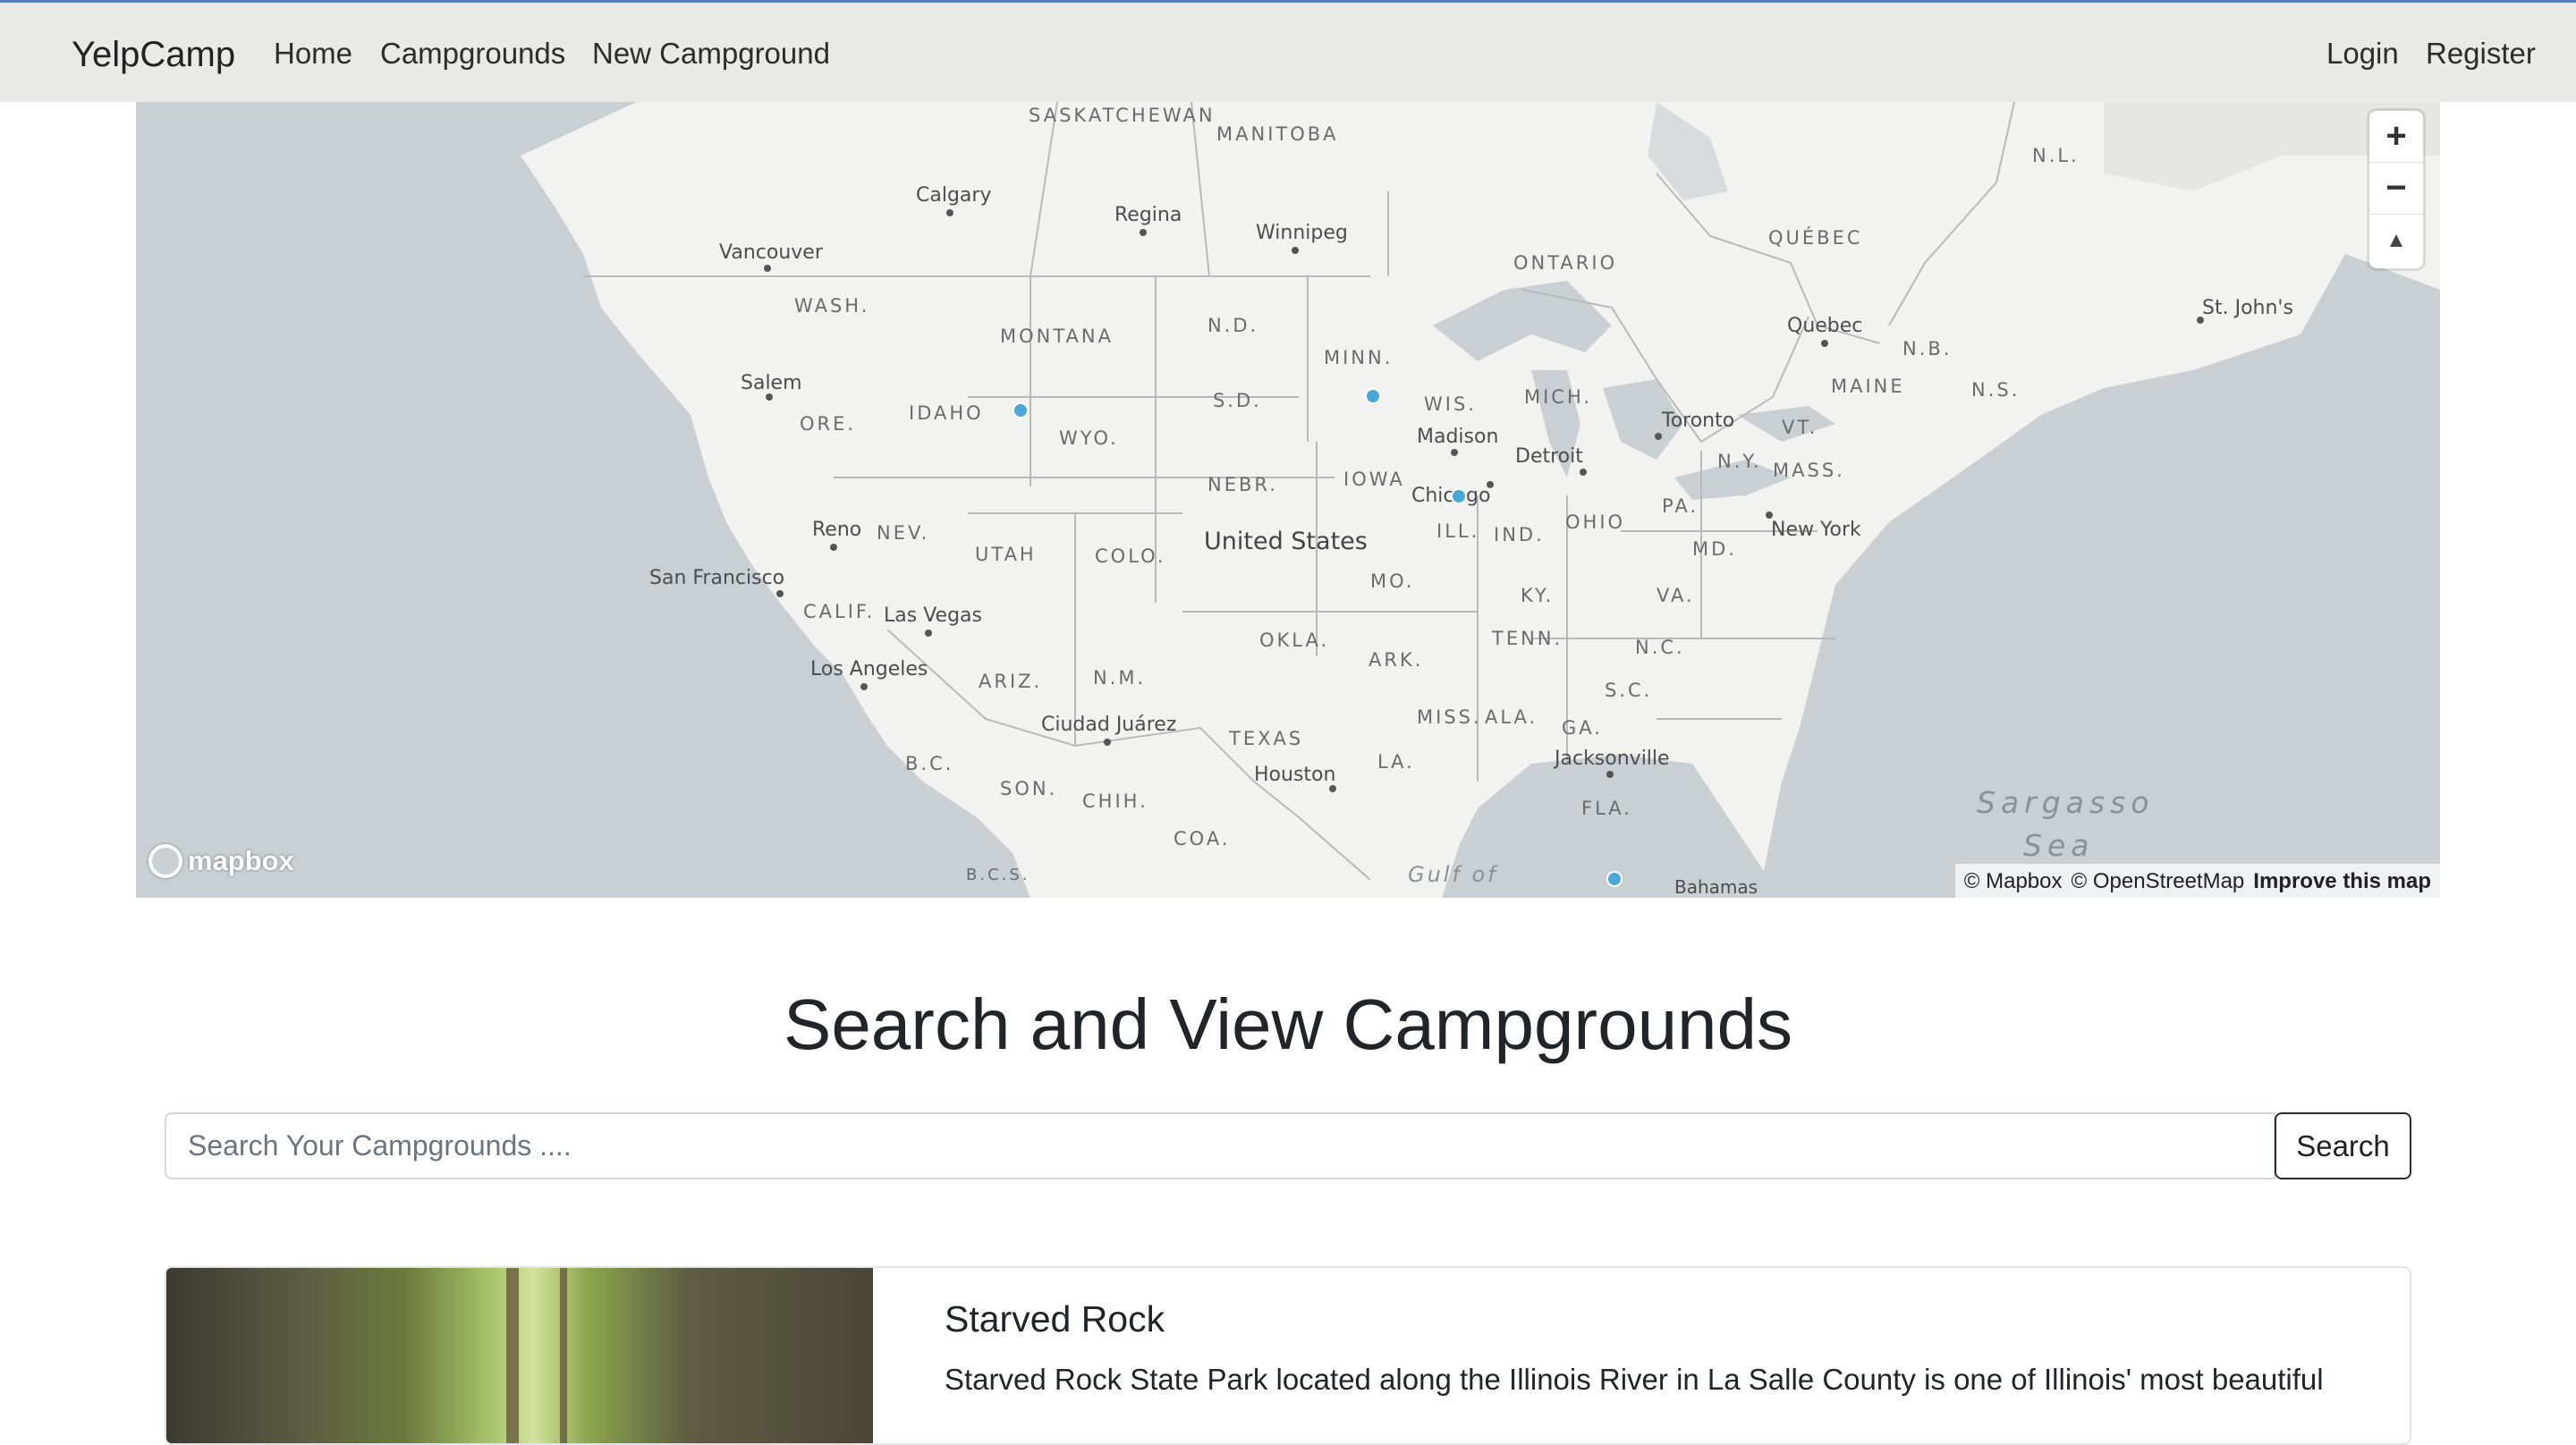 This screenshot has width=2576, height=1445. I want to click on map-city-label: Bahamas, so click(1716, 887).